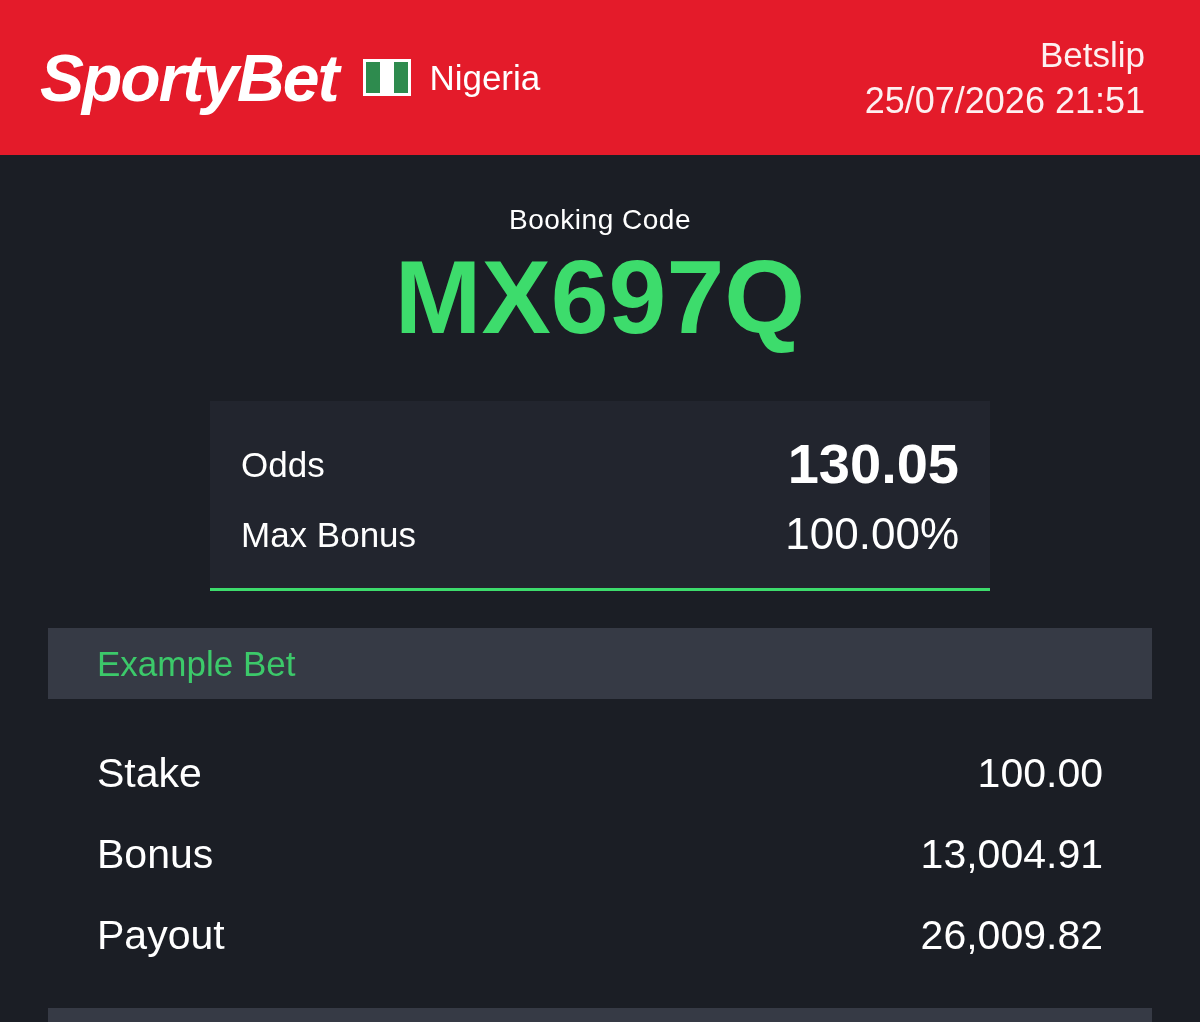 Image resolution: width=1200 pixels, height=1022 pixels. Describe the element at coordinates (196, 663) in the screenshot. I see `section-title: Example Bet` at that location.